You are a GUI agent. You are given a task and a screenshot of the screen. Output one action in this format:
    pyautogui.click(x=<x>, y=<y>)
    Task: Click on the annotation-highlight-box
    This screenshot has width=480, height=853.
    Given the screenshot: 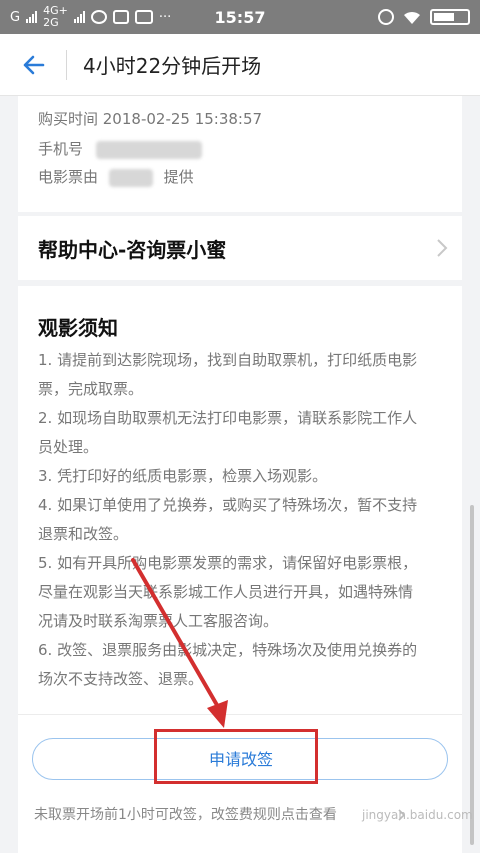 What is the action you would take?
    pyautogui.click(x=236, y=756)
    